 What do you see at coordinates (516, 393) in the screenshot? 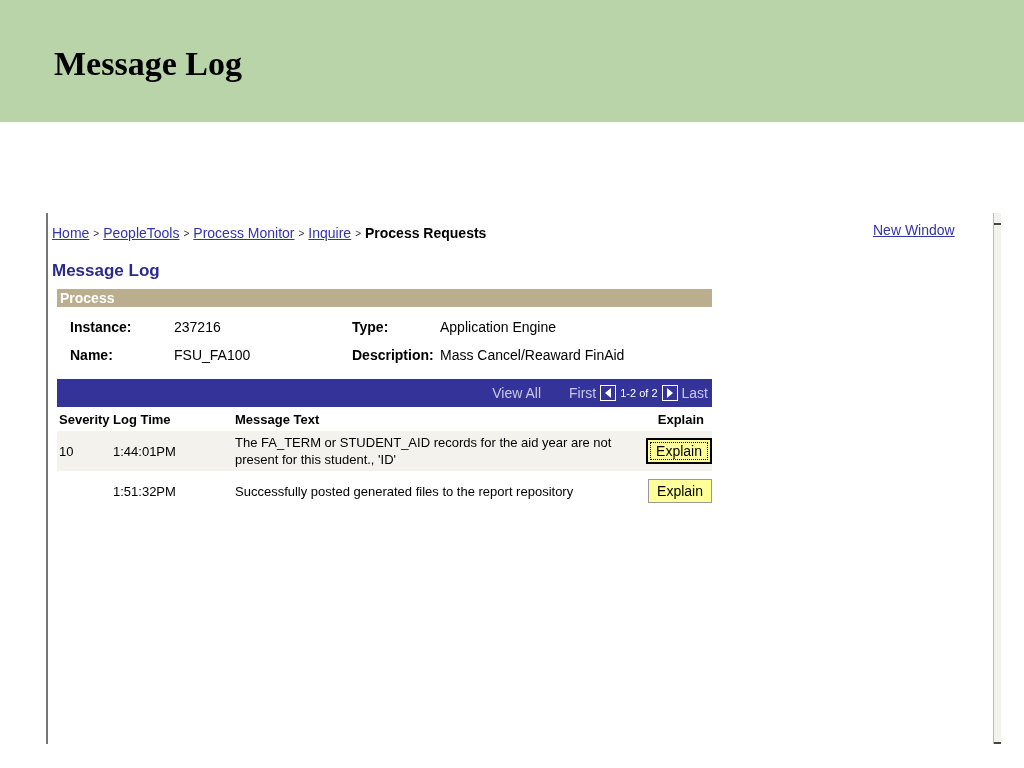
I see `view-all-link: View All` at bounding box center [516, 393].